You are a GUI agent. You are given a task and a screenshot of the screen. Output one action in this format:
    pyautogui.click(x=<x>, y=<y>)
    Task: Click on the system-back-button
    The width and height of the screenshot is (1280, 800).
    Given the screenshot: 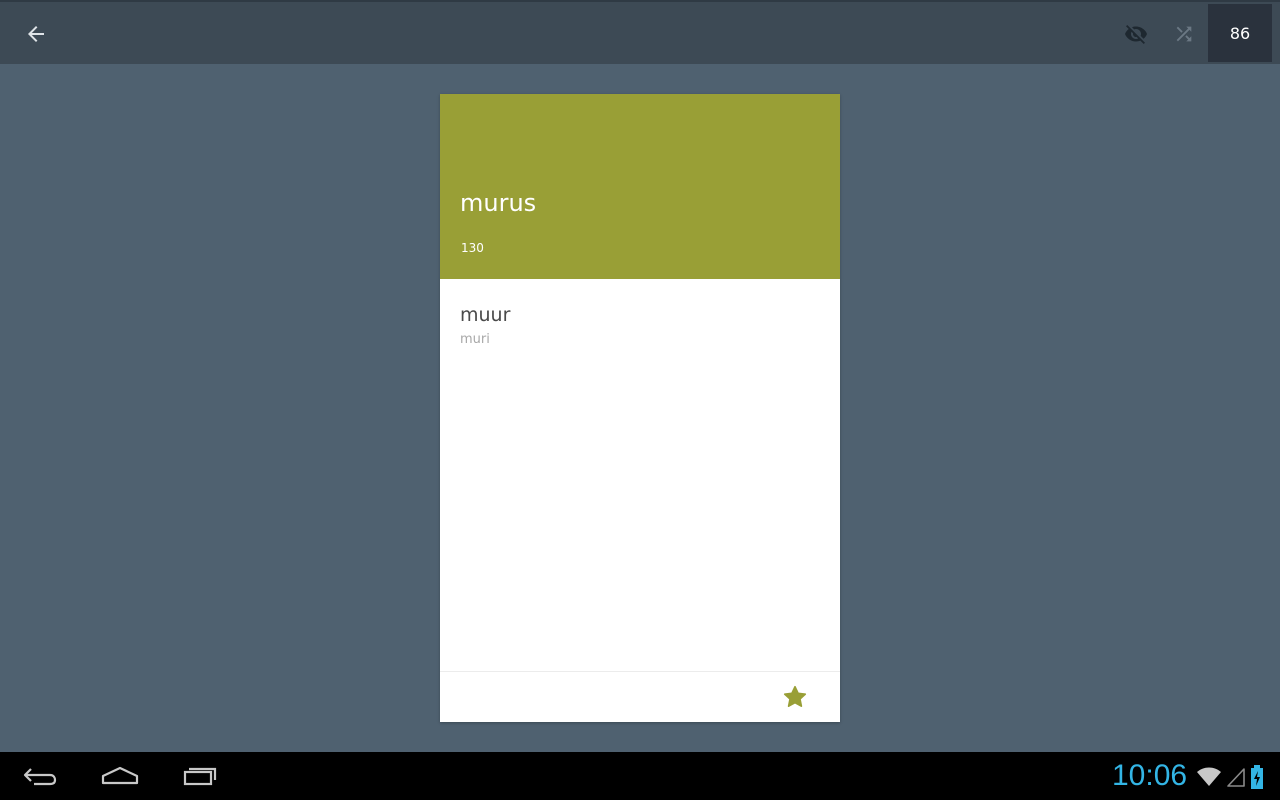 What is the action you would take?
    pyautogui.click(x=40, y=776)
    